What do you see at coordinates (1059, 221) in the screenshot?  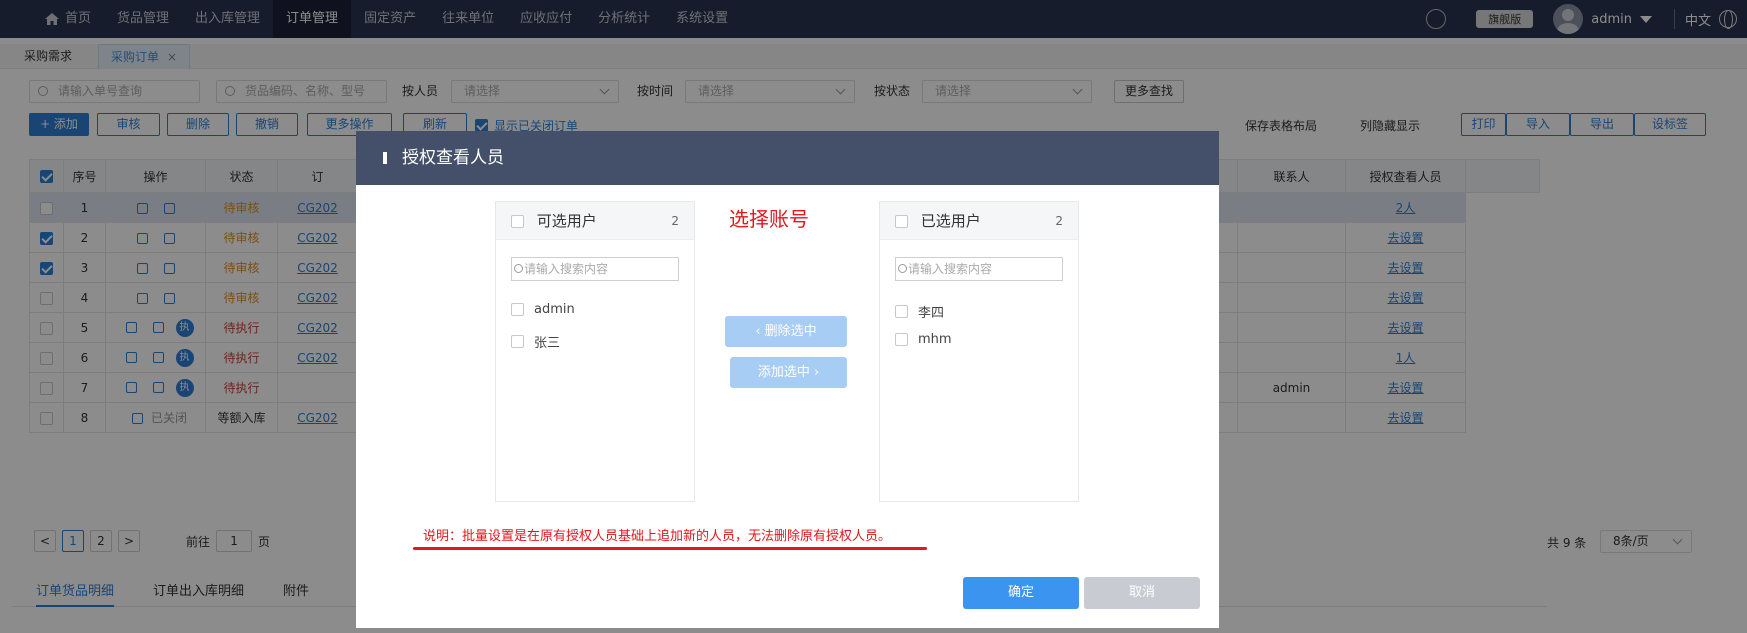 I see `selected-count: 2` at bounding box center [1059, 221].